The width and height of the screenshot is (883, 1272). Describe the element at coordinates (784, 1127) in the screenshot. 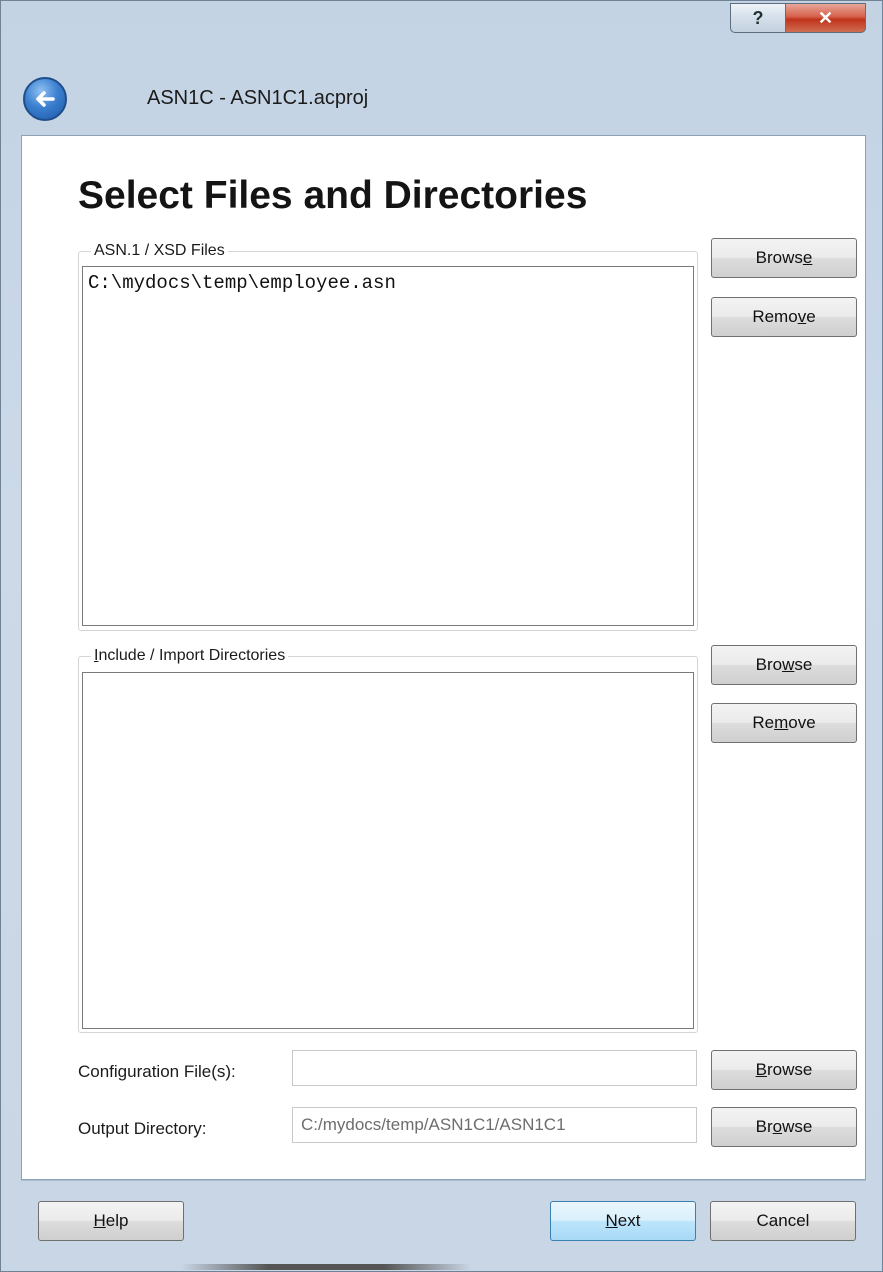

I see `output-browse-button: Br o wse` at that location.